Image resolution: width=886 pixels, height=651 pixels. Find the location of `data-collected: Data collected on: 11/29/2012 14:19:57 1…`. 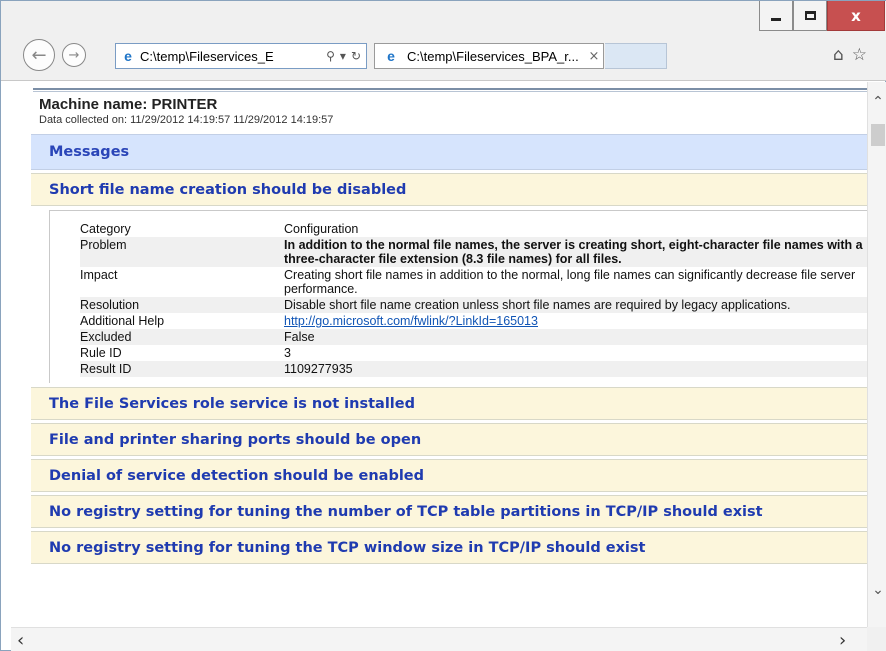

data-collected: Data collected on: 11/29/2012 14:19:57 1… is located at coordinates (186, 120).